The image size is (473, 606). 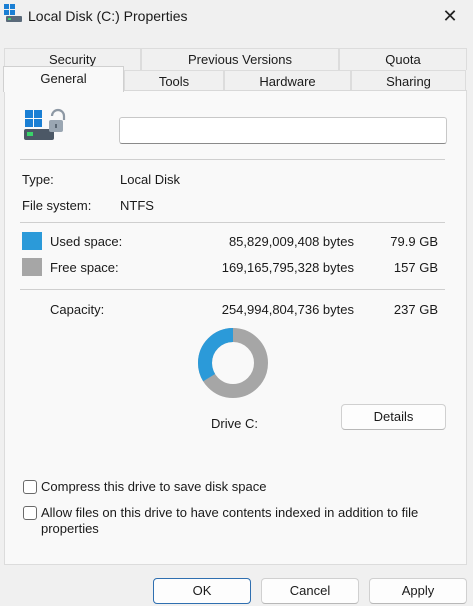 What do you see at coordinates (86, 241) in the screenshot?
I see `used-space-label: Used space:` at bounding box center [86, 241].